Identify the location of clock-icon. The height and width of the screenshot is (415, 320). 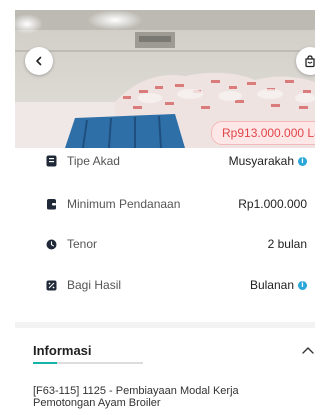
(51, 244).